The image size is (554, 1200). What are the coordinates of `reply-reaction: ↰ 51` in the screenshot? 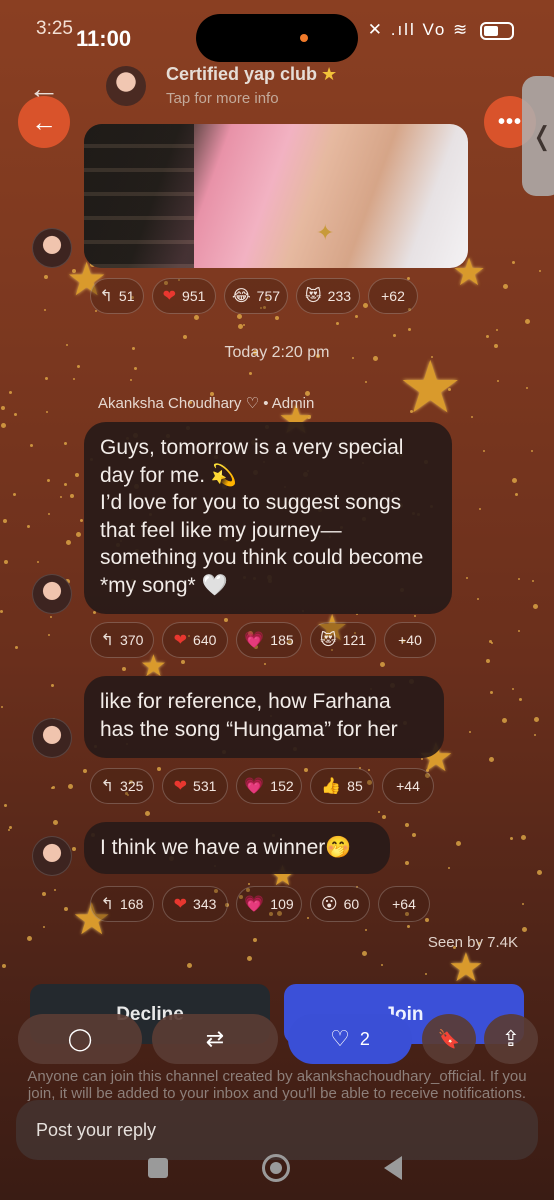 It's located at (117, 296).